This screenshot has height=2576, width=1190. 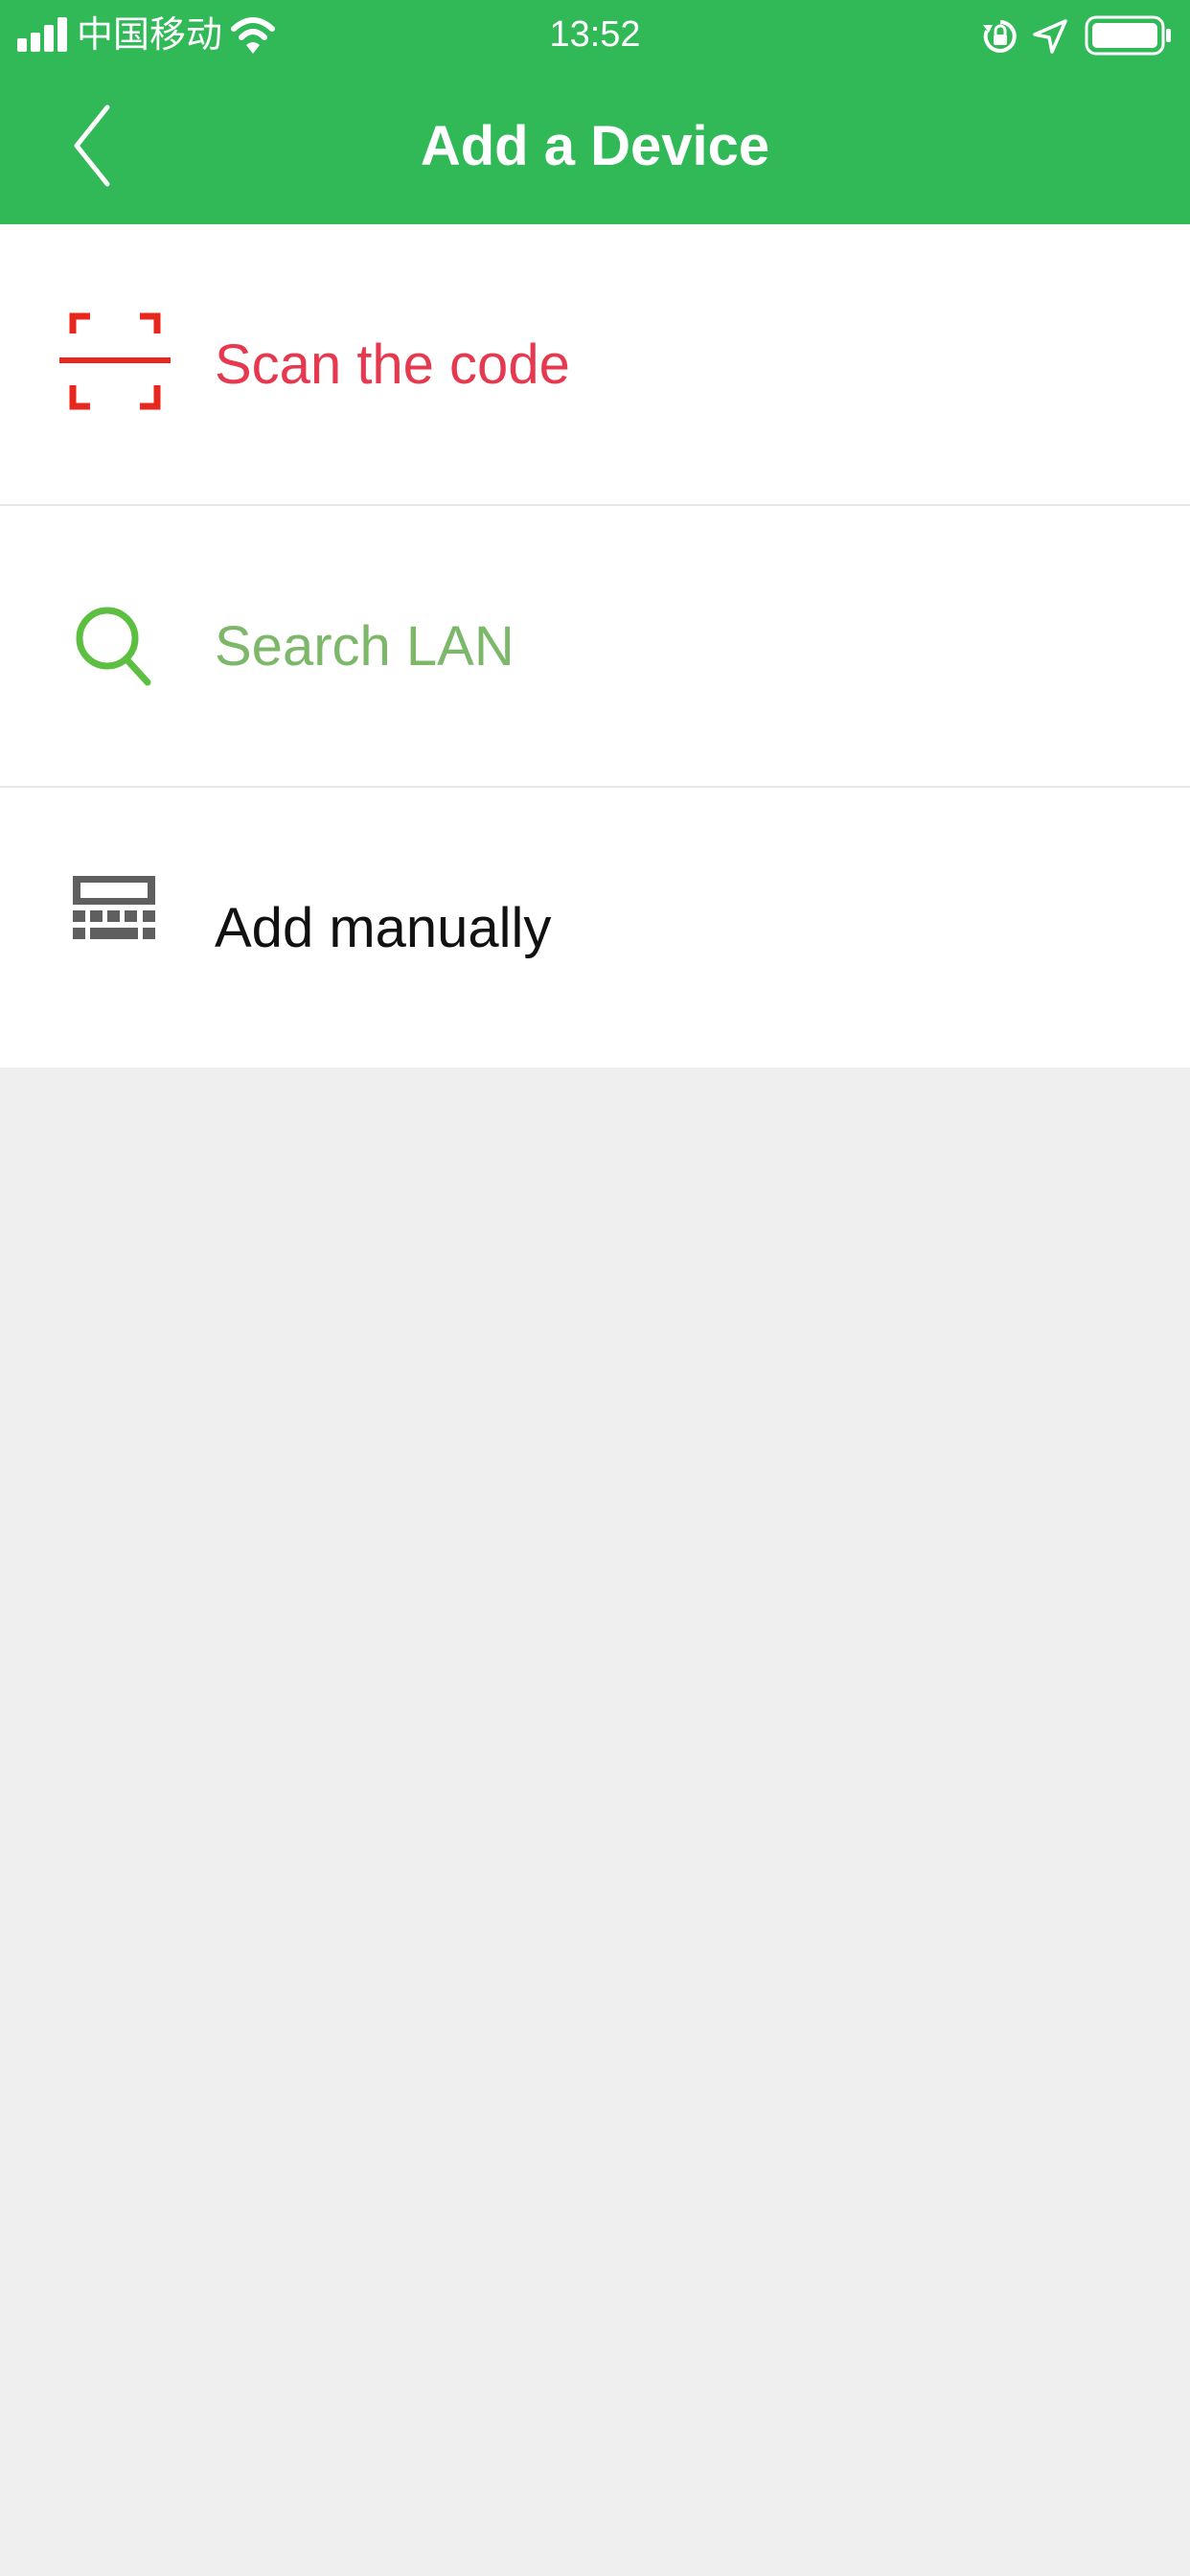 I want to click on navigation-bar: Add a Device, so click(x=595, y=146).